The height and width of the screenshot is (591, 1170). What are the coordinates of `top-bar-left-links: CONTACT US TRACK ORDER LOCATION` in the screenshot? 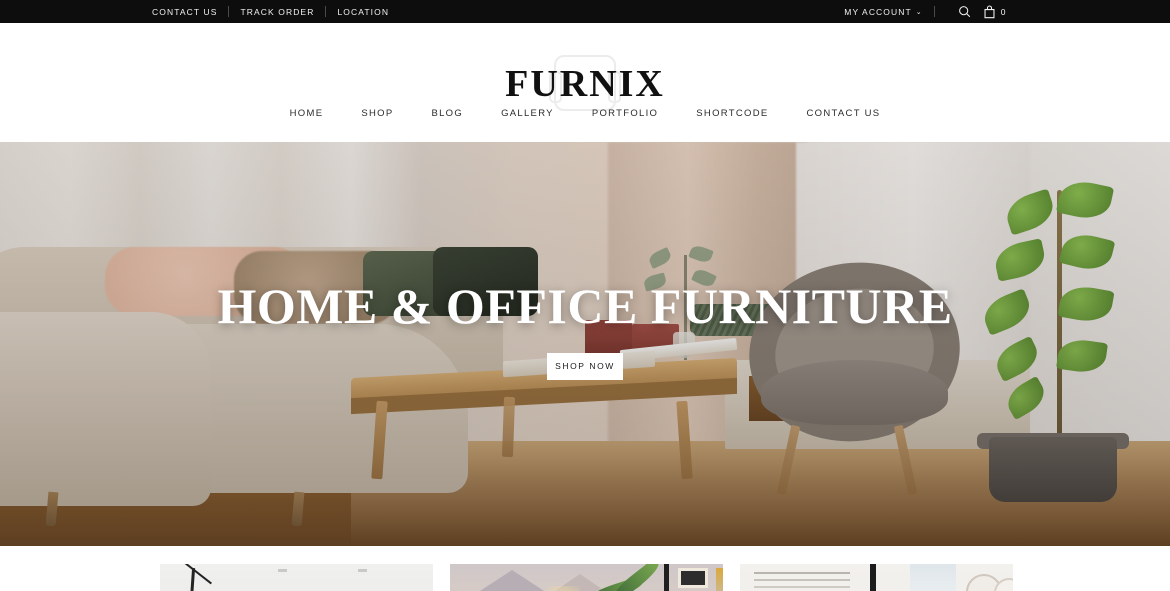 It's located at (270, 11).